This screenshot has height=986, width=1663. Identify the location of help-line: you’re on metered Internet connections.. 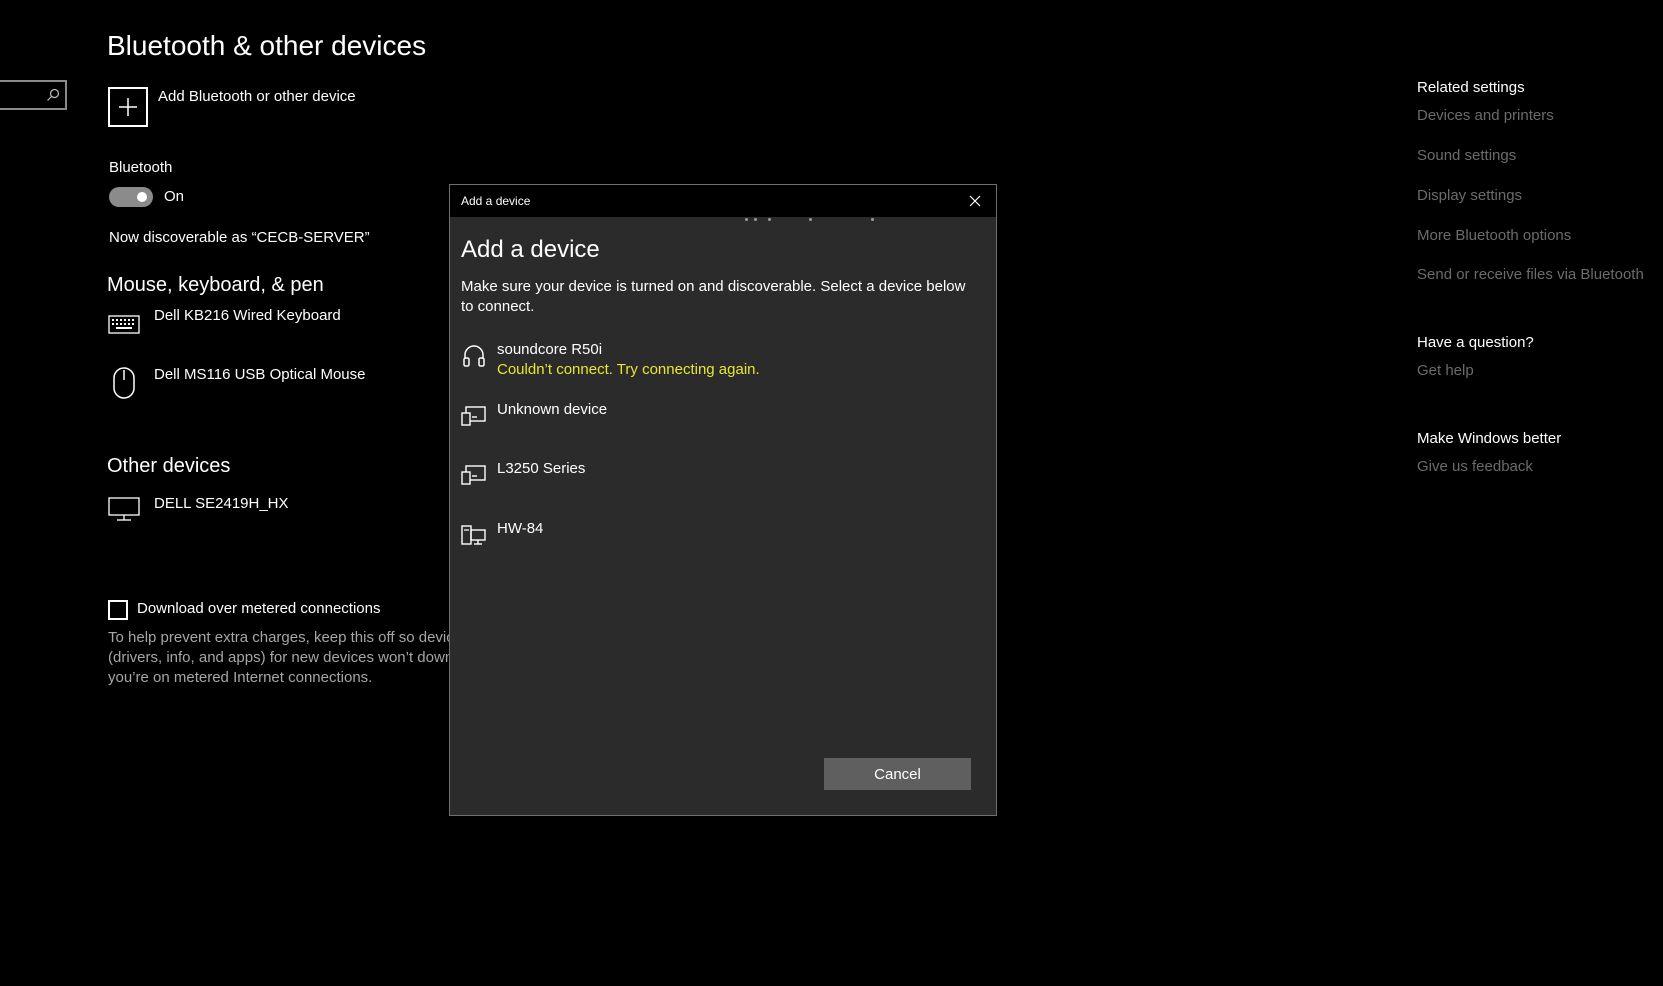
(240, 677).